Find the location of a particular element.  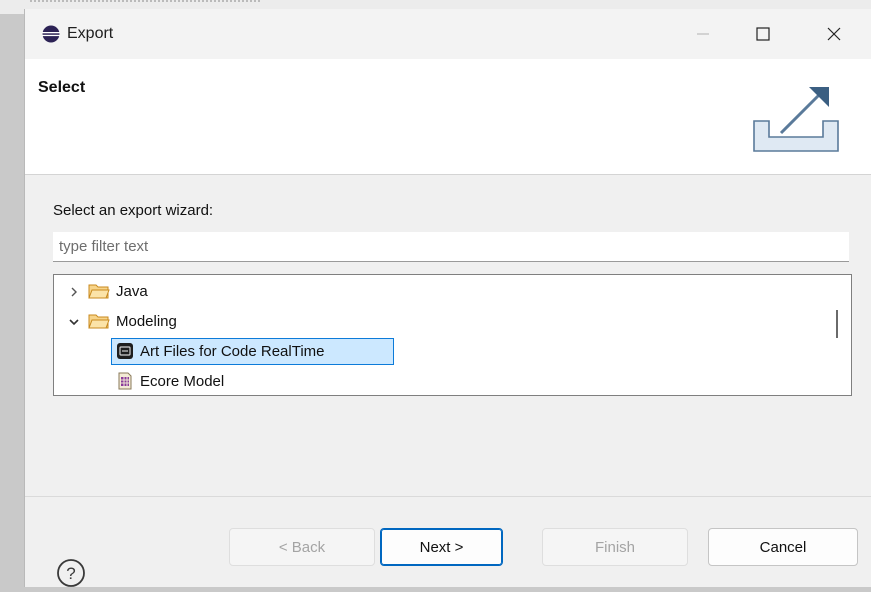

tree-item-modeling: Modeling is located at coordinates (122, 321).